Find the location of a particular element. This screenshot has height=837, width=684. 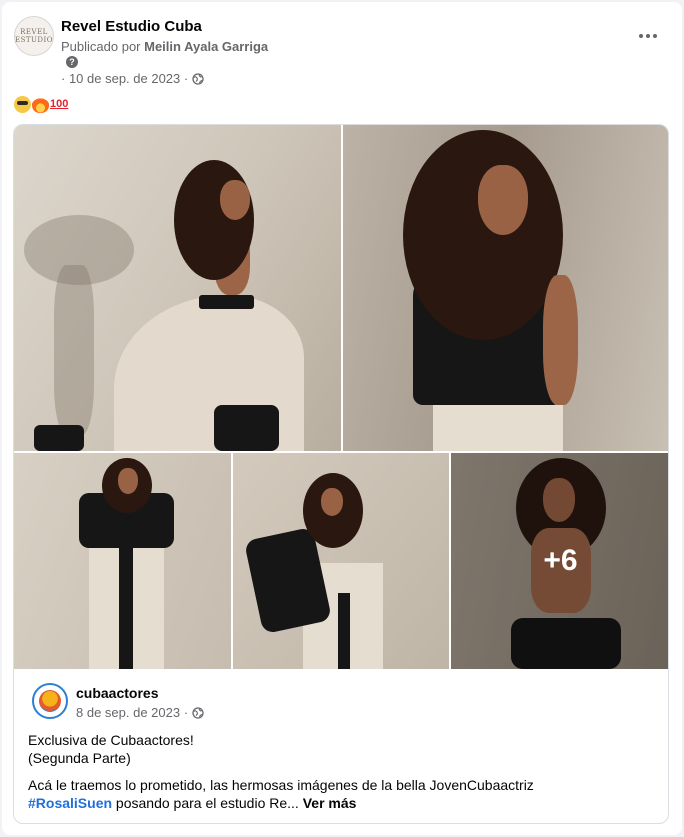

post-text-emojis: 100 is located at coordinates (42, 106).